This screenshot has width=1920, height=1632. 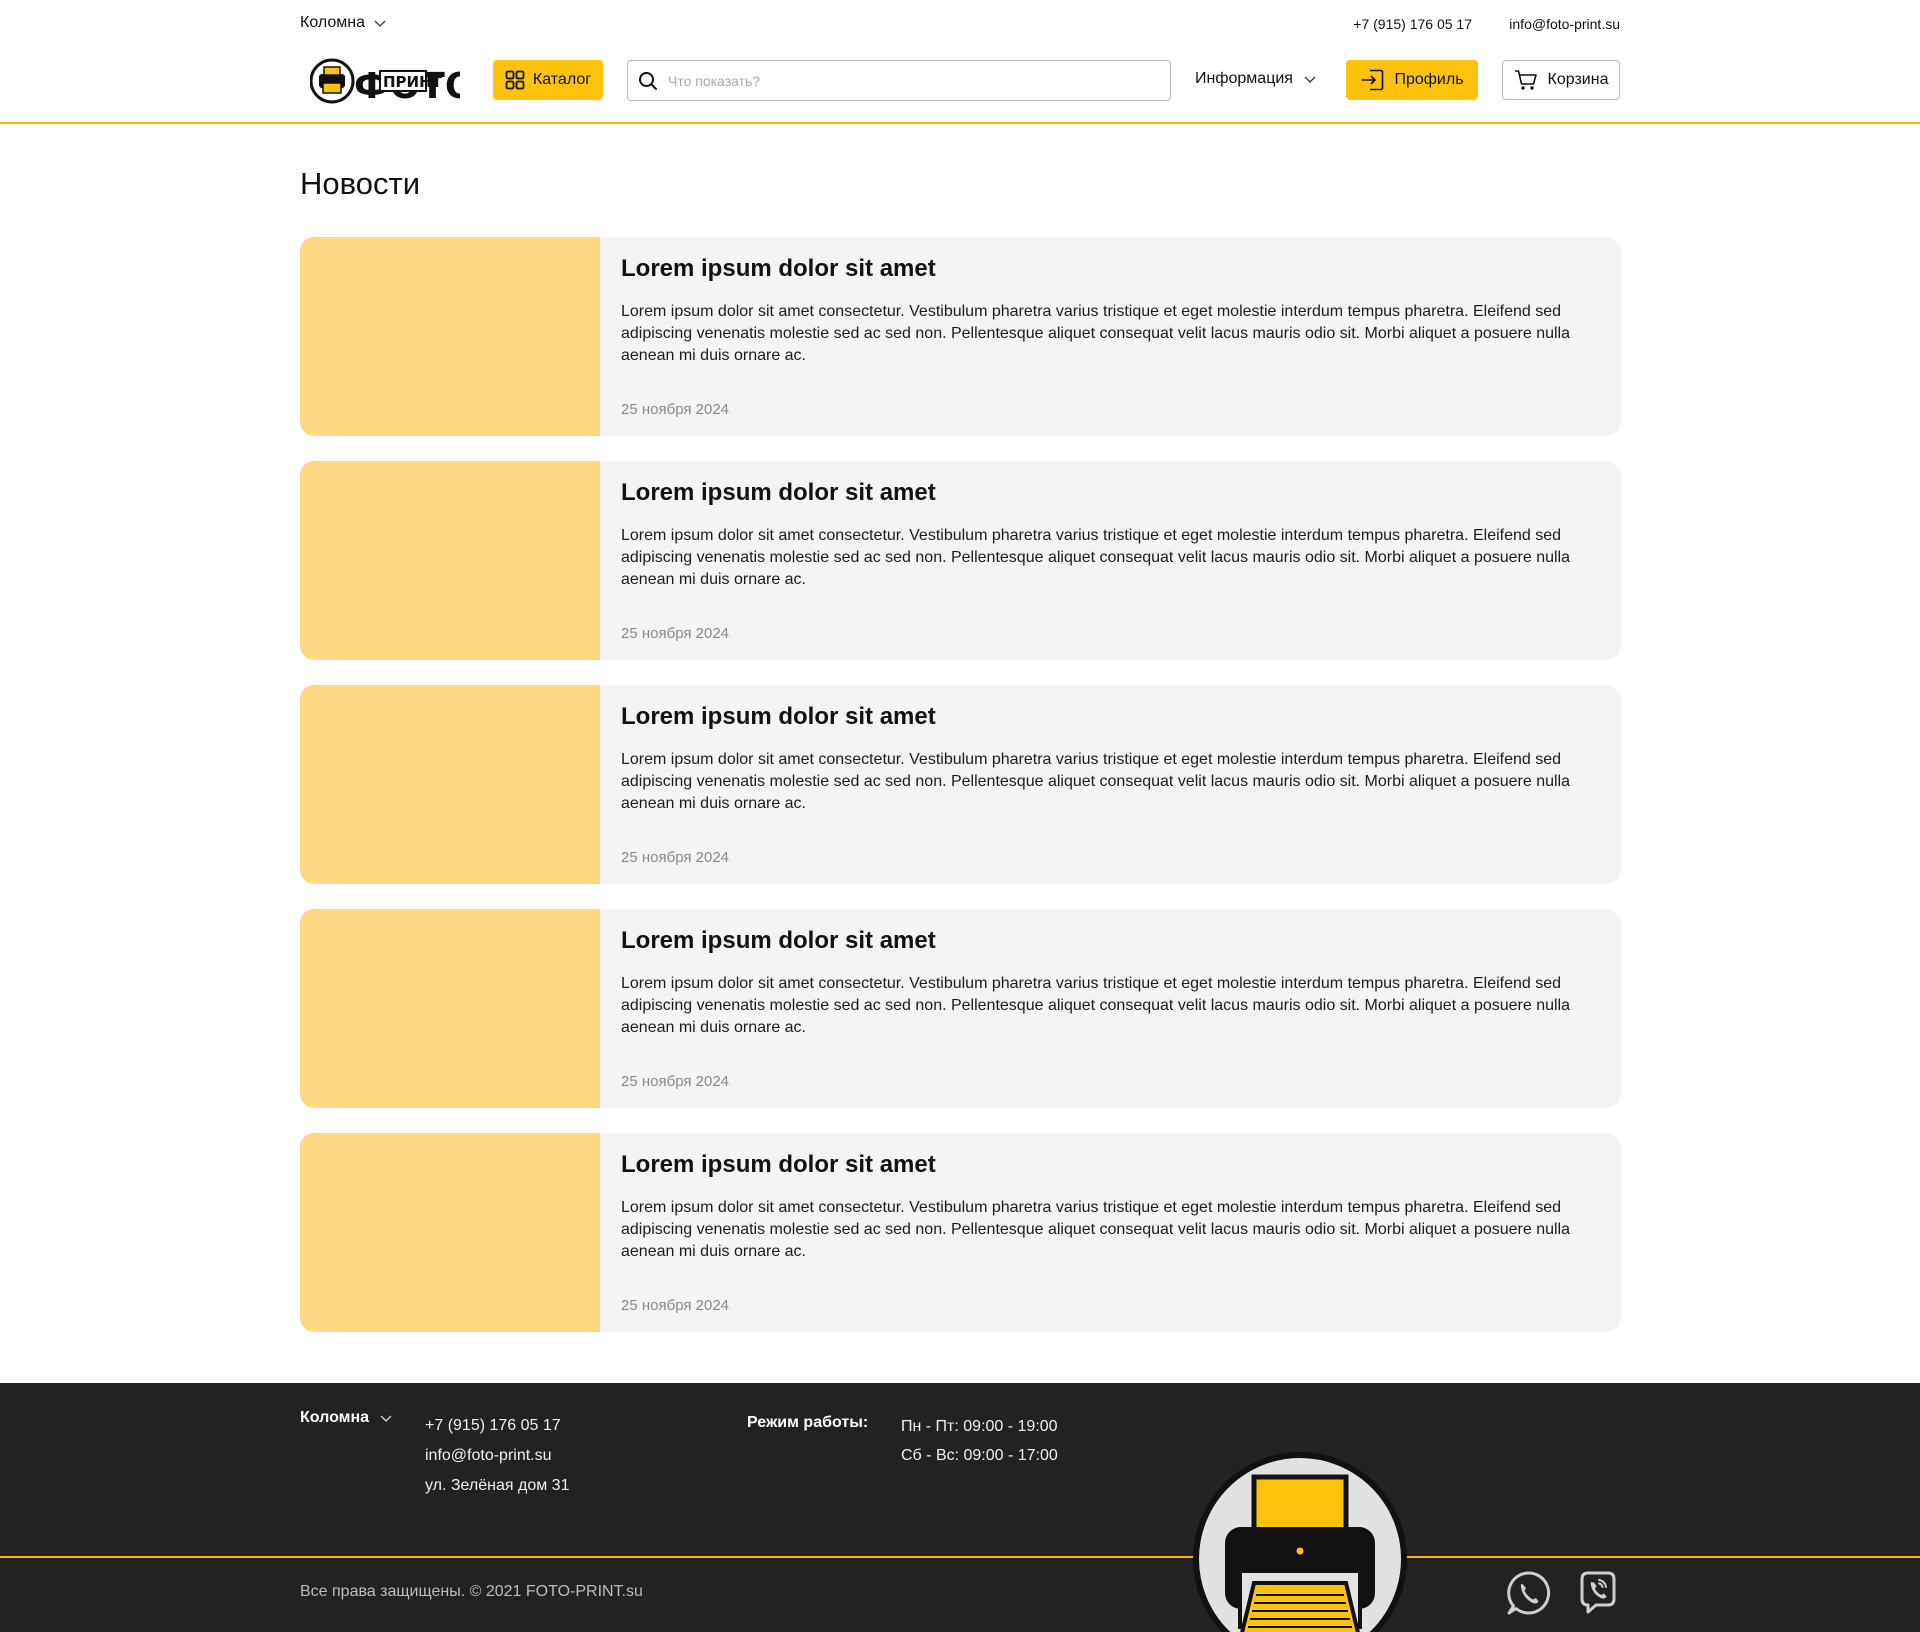 What do you see at coordinates (1412, 24) in the screenshot?
I see `top-phone-link: +7 (915) 176 05 17` at bounding box center [1412, 24].